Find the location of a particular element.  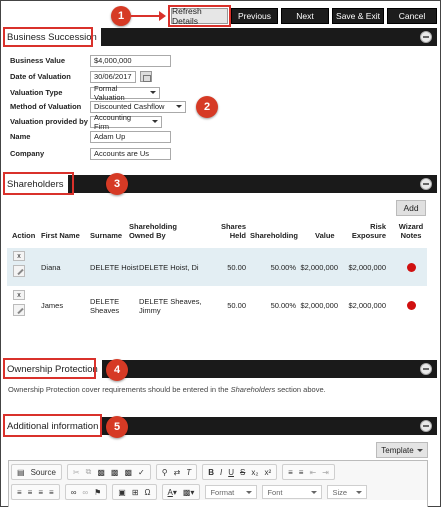

toolbar-group-find: ⚲ ⇄ T is located at coordinates (176, 472).